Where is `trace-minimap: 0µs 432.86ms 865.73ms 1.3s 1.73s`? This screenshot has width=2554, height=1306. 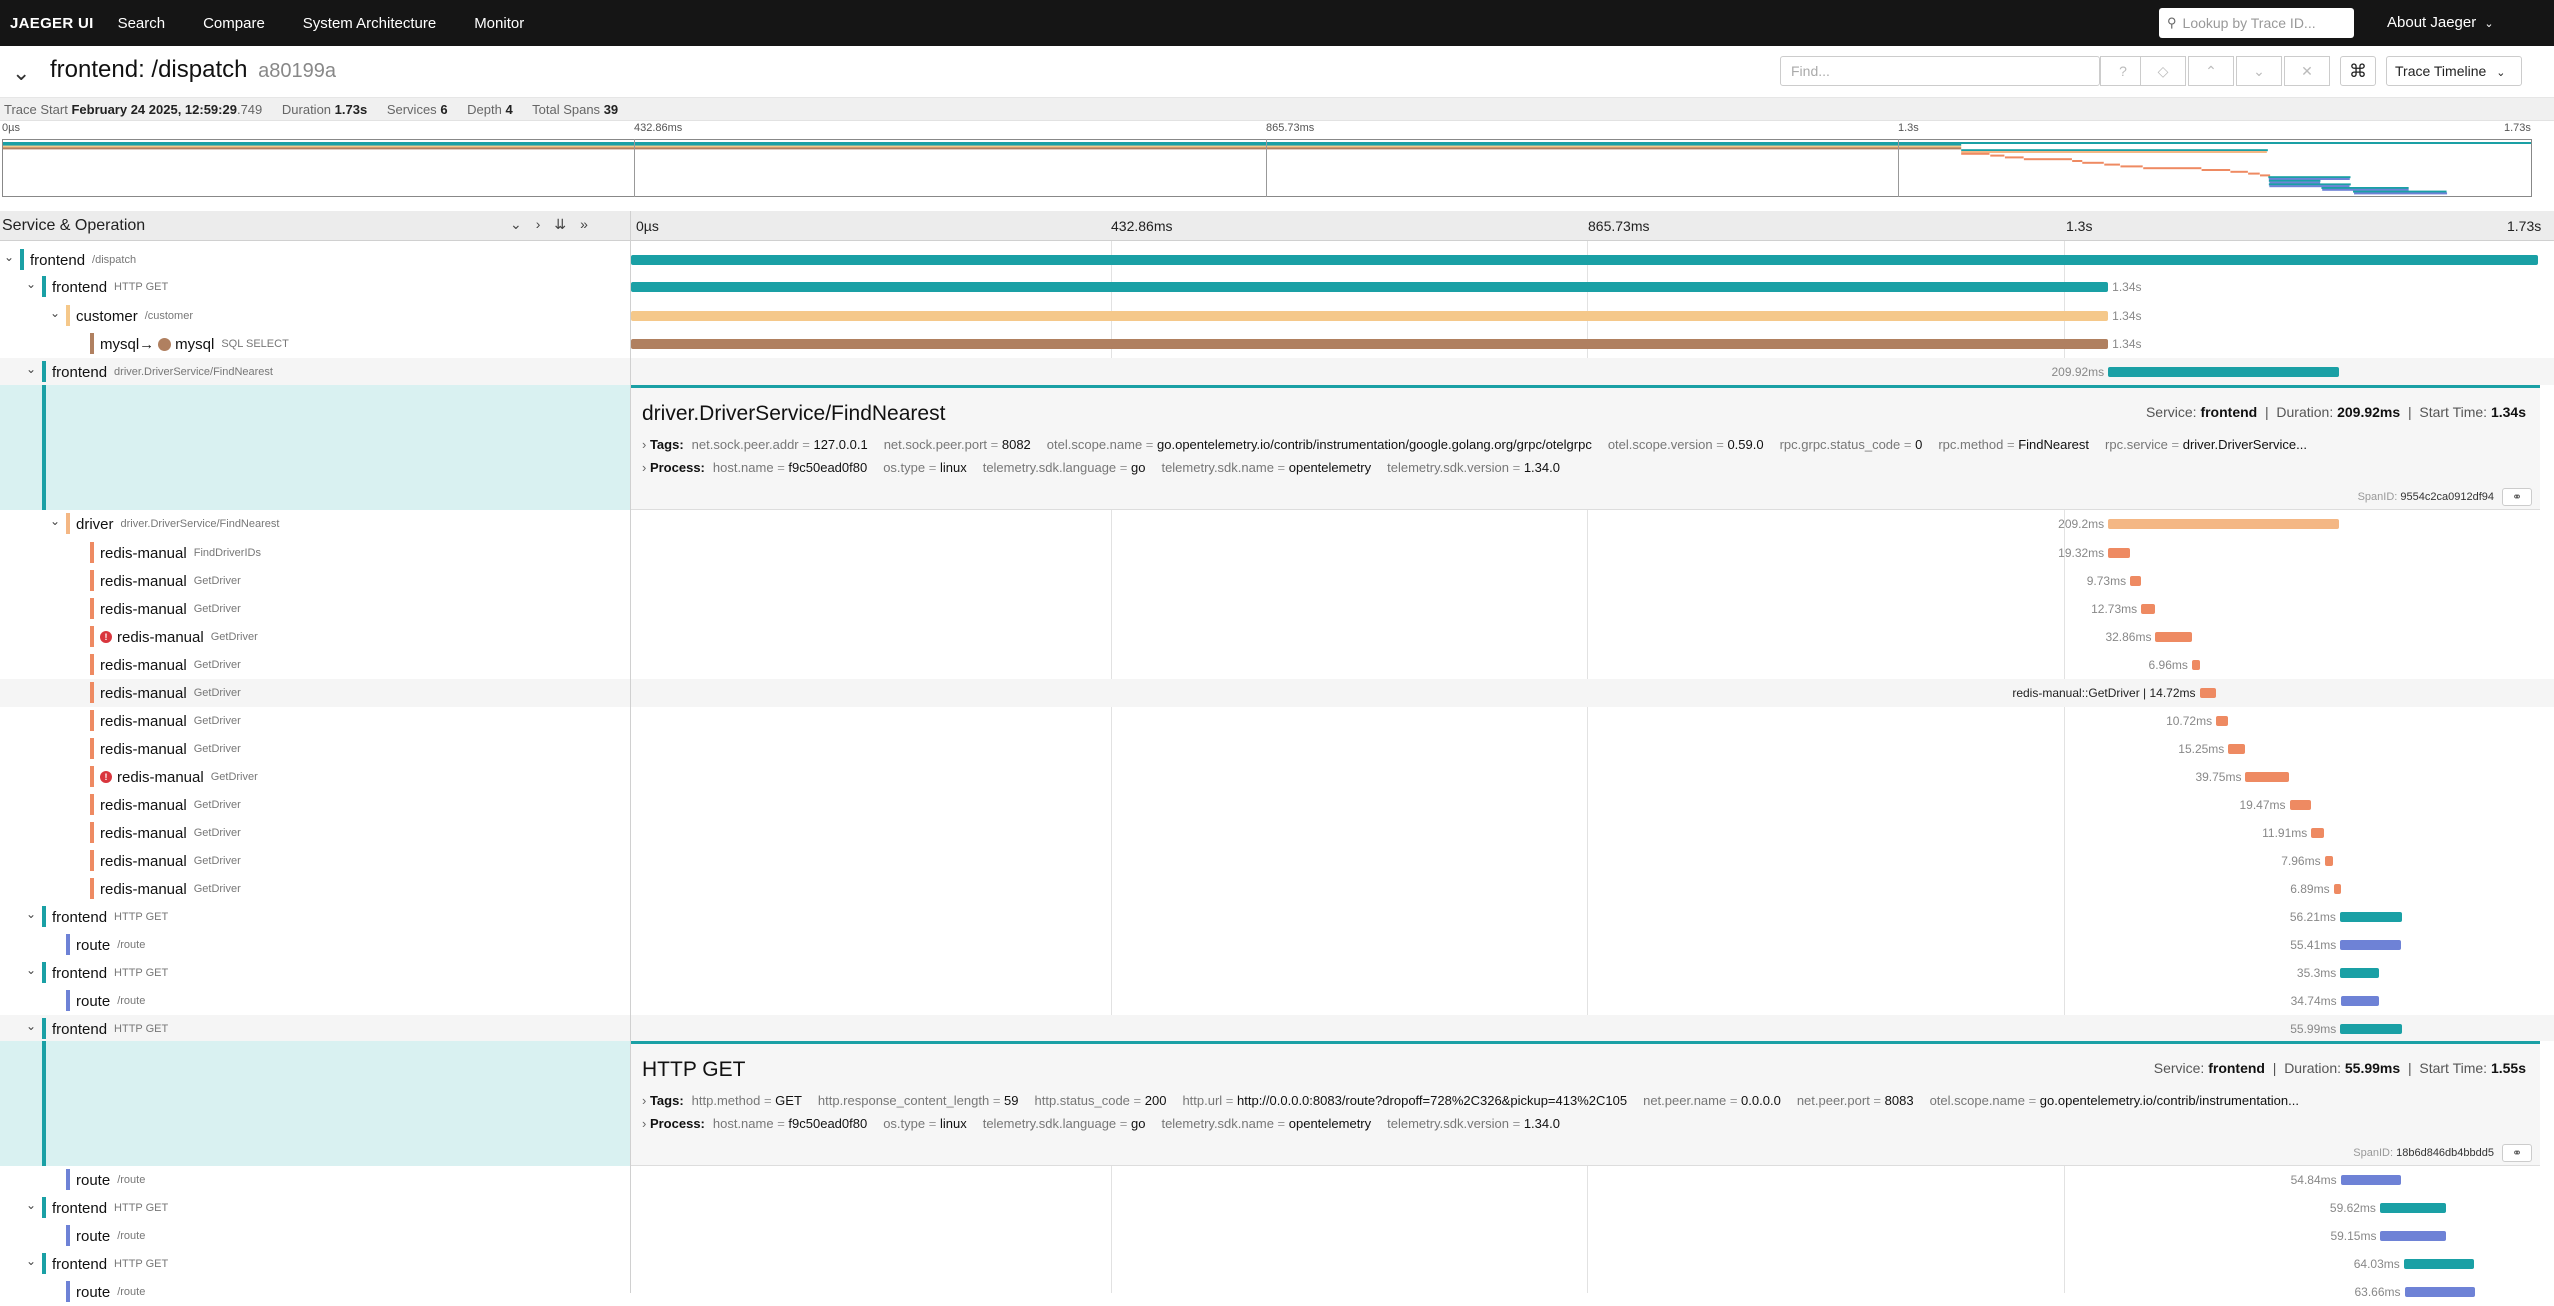
trace-minimap: 0µs 432.86ms 865.73ms 1.3s 1.73s is located at coordinates (1277, 161).